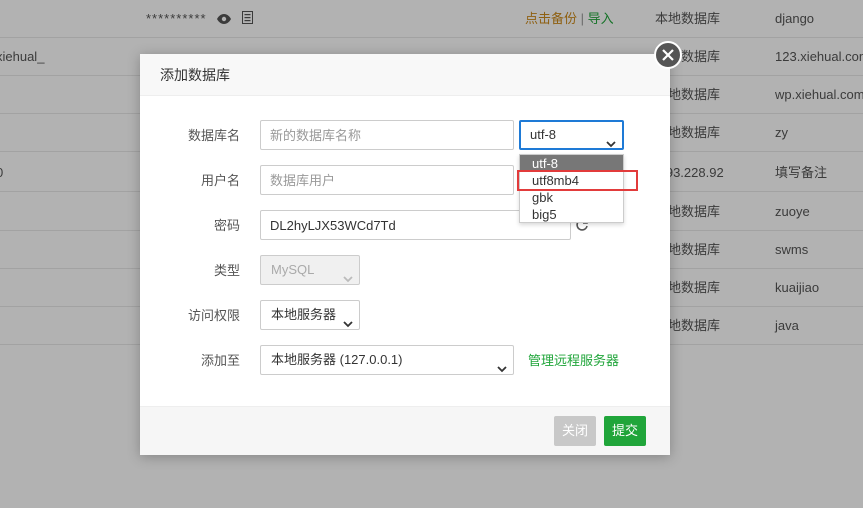 Image resolution: width=863 pixels, height=508 pixels. I want to click on server-value: 本地服务器 (127.0.0.1), so click(337, 359).